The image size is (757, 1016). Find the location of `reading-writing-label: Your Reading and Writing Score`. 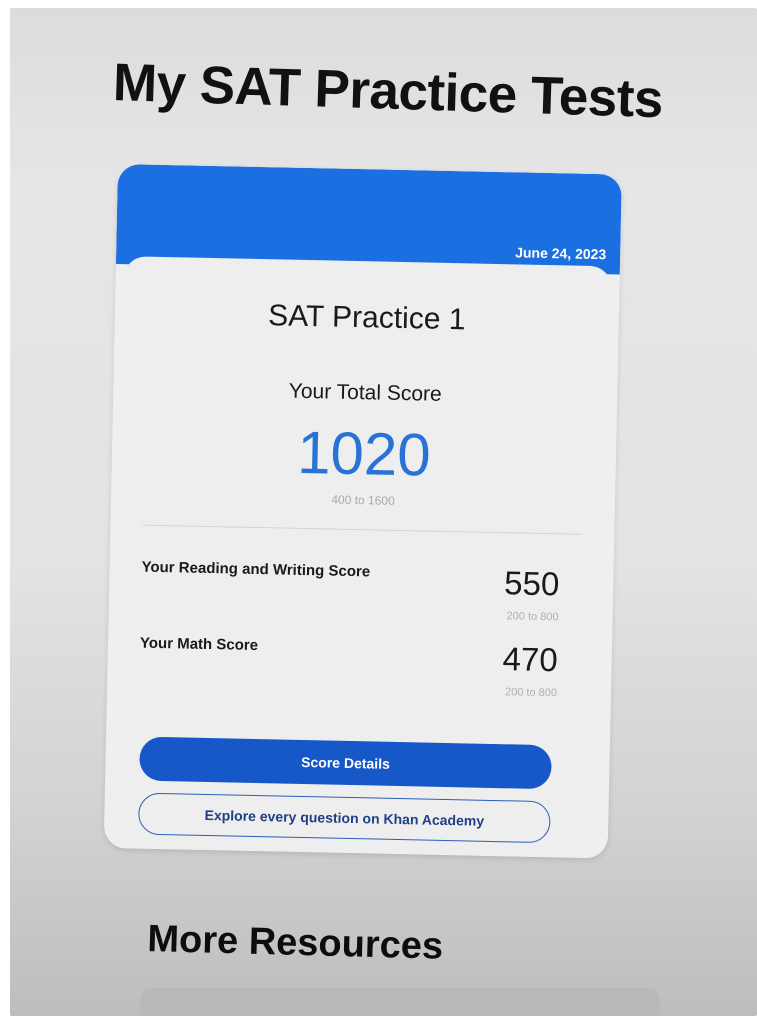

reading-writing-label: Your Reading and Writing Score is located at coordinates (256, 569).